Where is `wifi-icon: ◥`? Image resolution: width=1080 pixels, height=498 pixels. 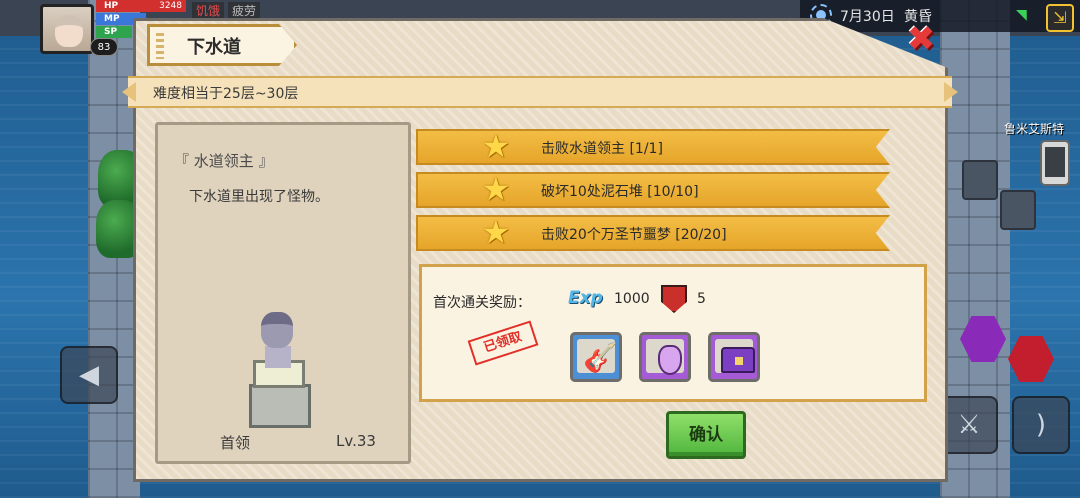
wifi-icon: ◥ is located at coordinates (1021, 15).